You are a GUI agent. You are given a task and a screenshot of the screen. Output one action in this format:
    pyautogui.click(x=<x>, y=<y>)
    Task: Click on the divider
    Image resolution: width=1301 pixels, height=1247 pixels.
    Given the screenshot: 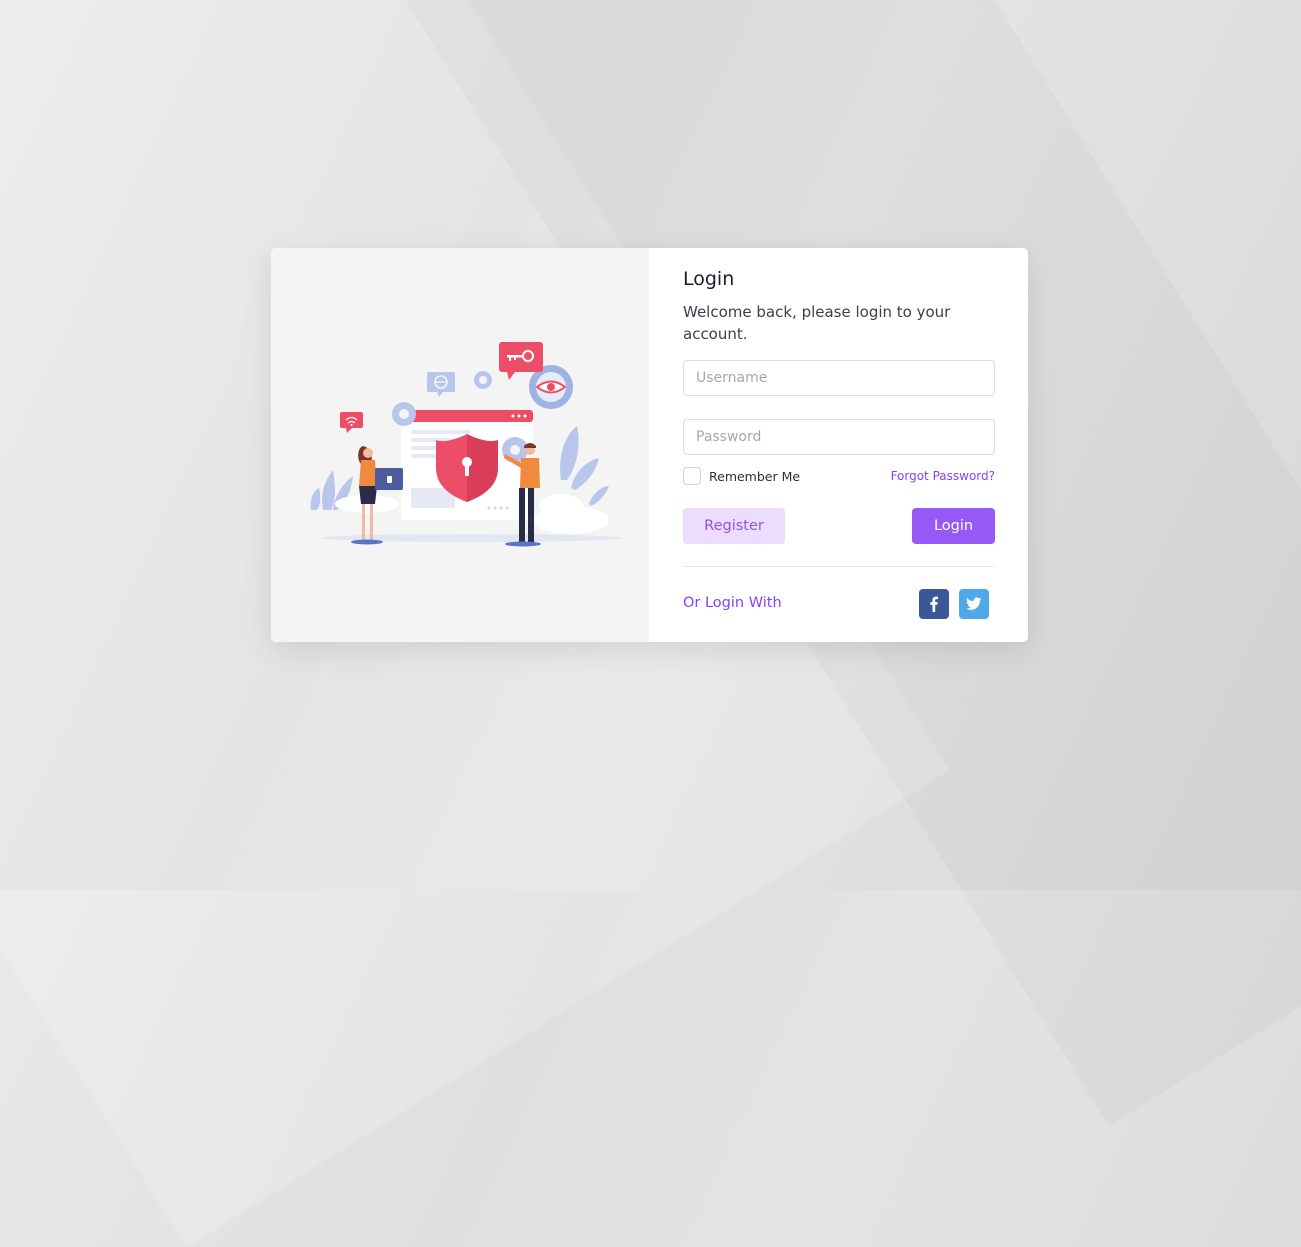 What is the action you would take?
    pyautogui.click(x=839, y=566)
    